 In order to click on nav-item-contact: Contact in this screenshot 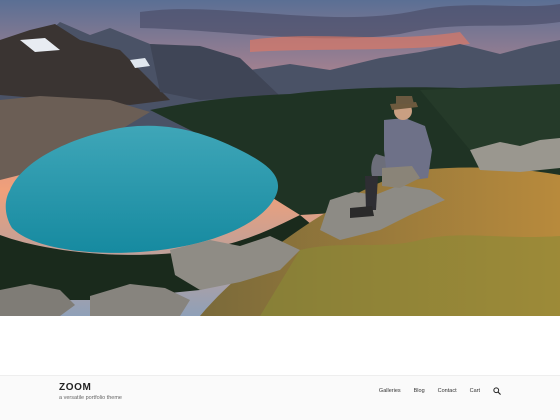, I will do `click(447, 391)`.